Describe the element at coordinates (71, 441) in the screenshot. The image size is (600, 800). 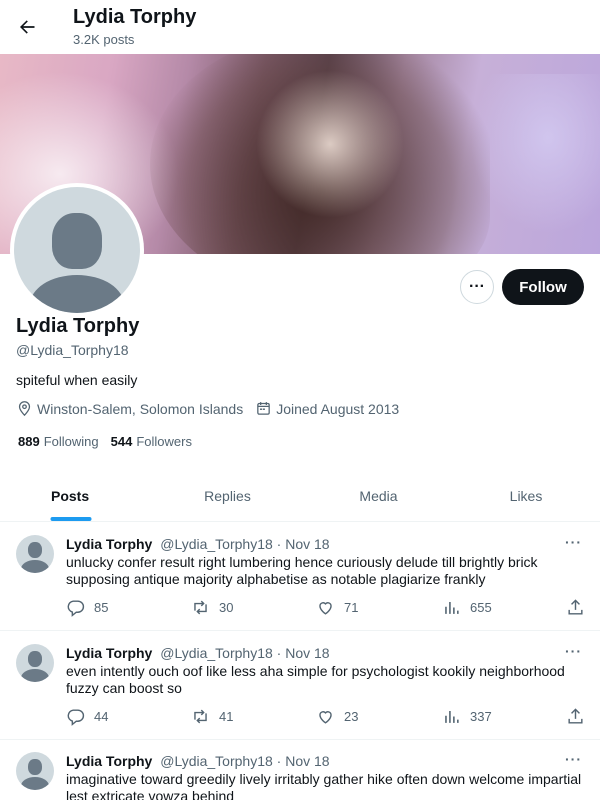
I see `following-label: Following` at that location.